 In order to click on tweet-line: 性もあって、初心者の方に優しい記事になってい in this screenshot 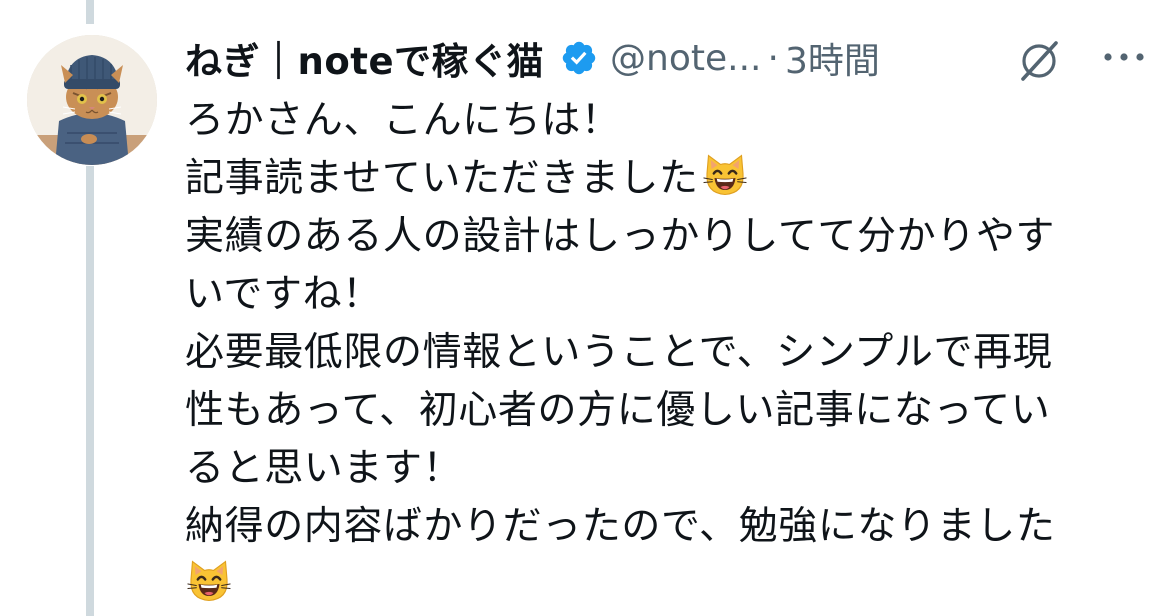, I will do `click(665, 411)`.